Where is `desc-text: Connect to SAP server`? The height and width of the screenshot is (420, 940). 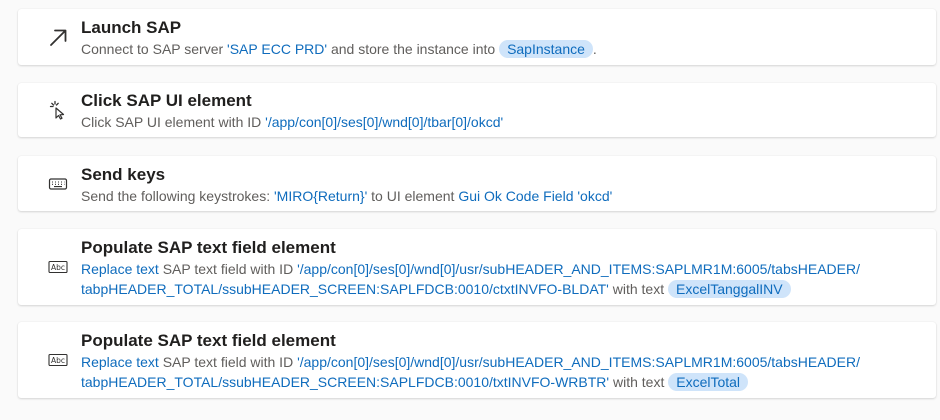 desc-text: Connect to SAP server is located at coordinates (154, 49).